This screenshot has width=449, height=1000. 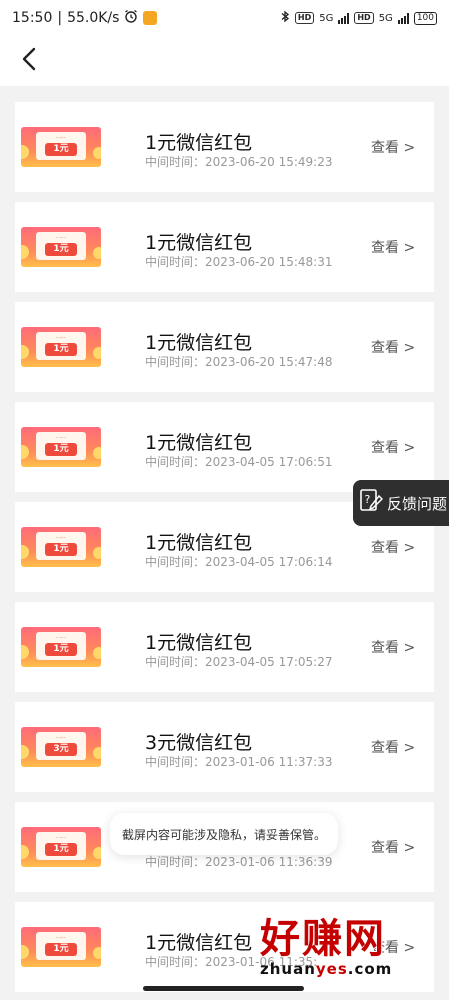 What do you see at coordinates (238, 661) in the screenshot?
I see `item-time: 中间时间：2023-04-05 17:05:27` at bounding box center [238, 661].